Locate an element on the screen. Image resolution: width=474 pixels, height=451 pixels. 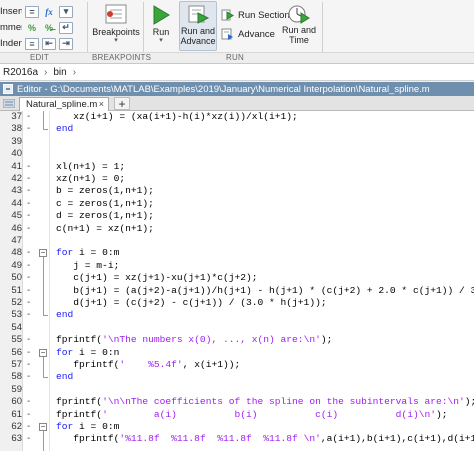
current-folder-bar: R2016a › bin › is located at coordinates (237, 72).